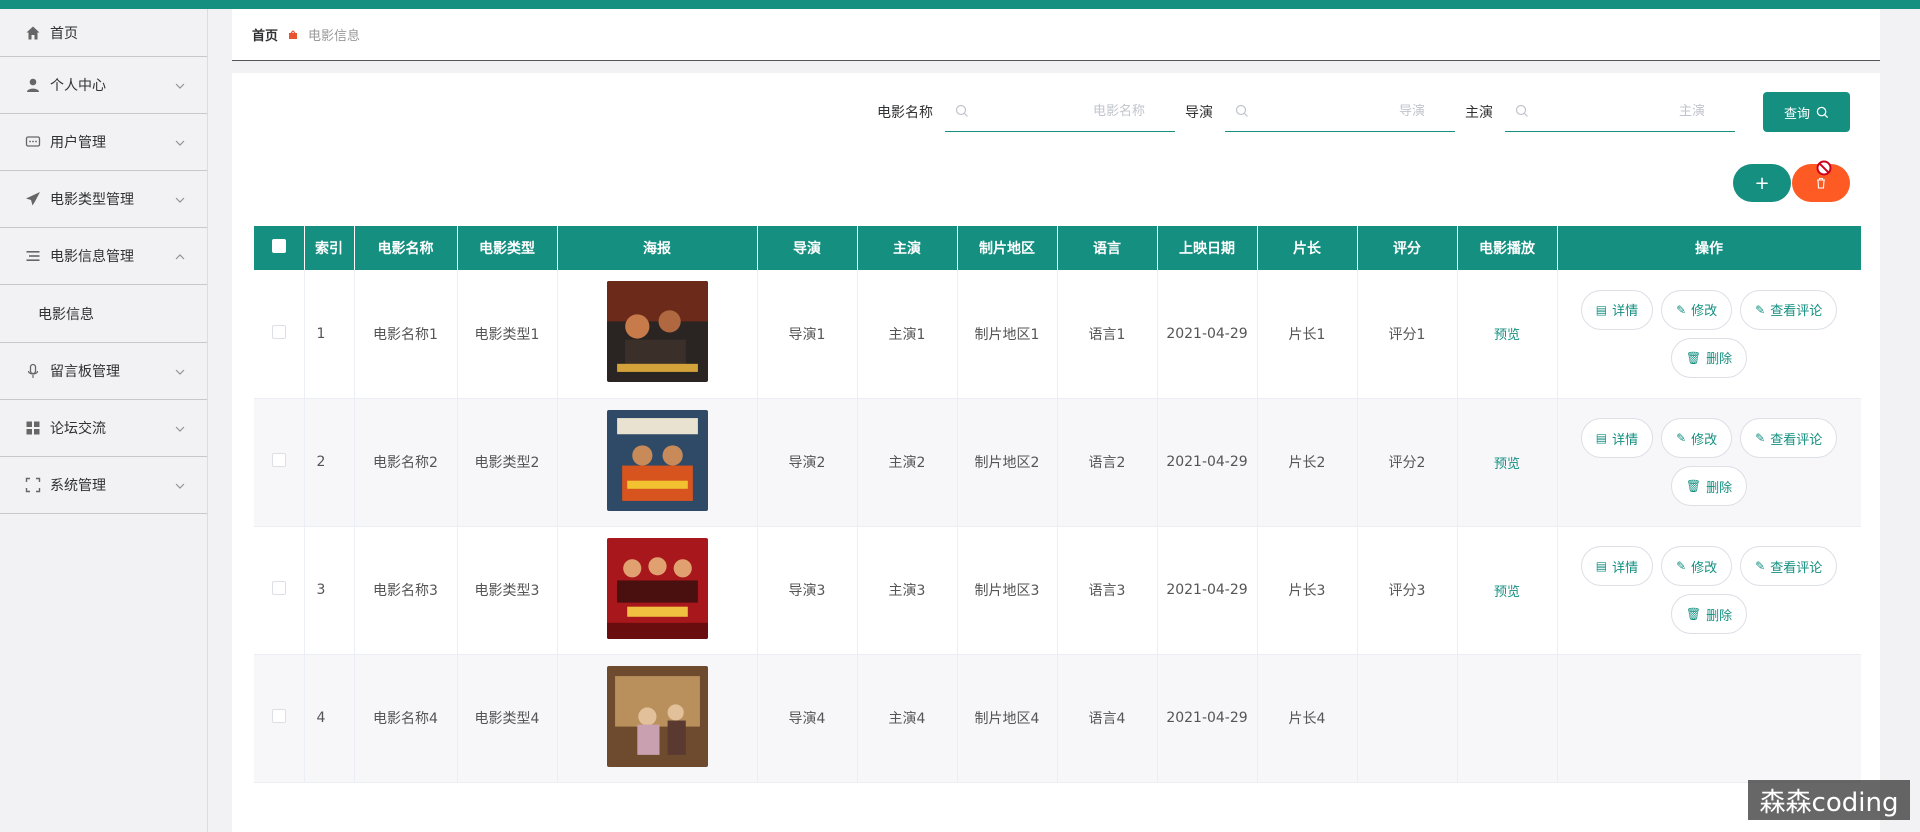  I want to click on director-field, so click(1340, 112).